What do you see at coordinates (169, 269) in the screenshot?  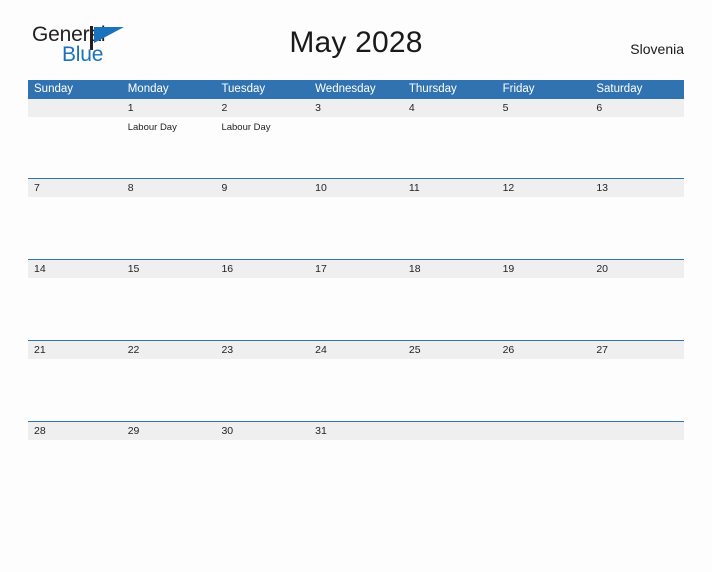 I see `day-number: 15` at bounding box center [169, 269].